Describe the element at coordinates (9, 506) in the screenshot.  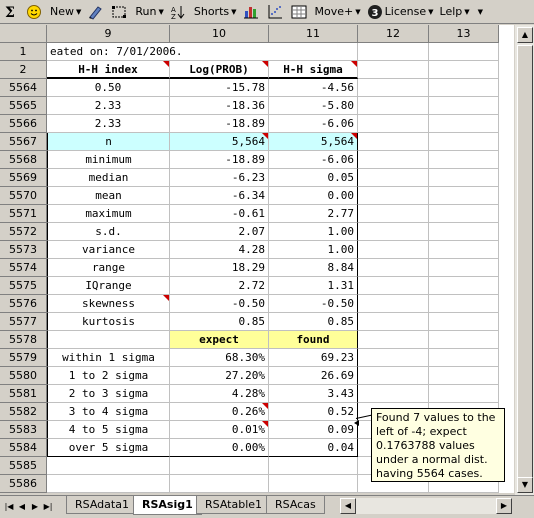
I see `first-sheet-icon: |◀` at that location.